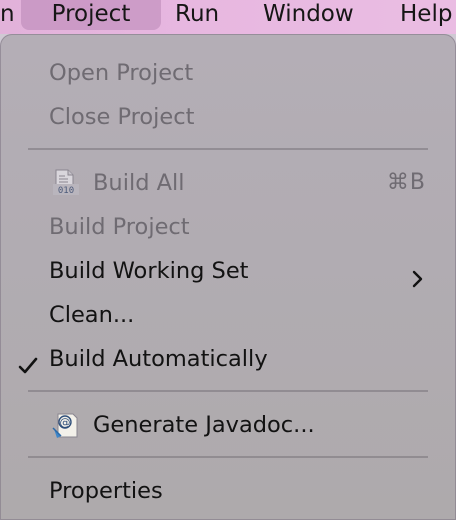  What do you see at coordinates (122, 117) in the screenshot?
I see `menu-item-label: Close Project` at bounding box center [122, 117].